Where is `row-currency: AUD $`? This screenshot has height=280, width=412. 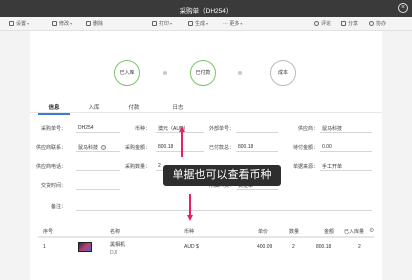
row-currency: AUD $ is located at coordinates (191, 247).